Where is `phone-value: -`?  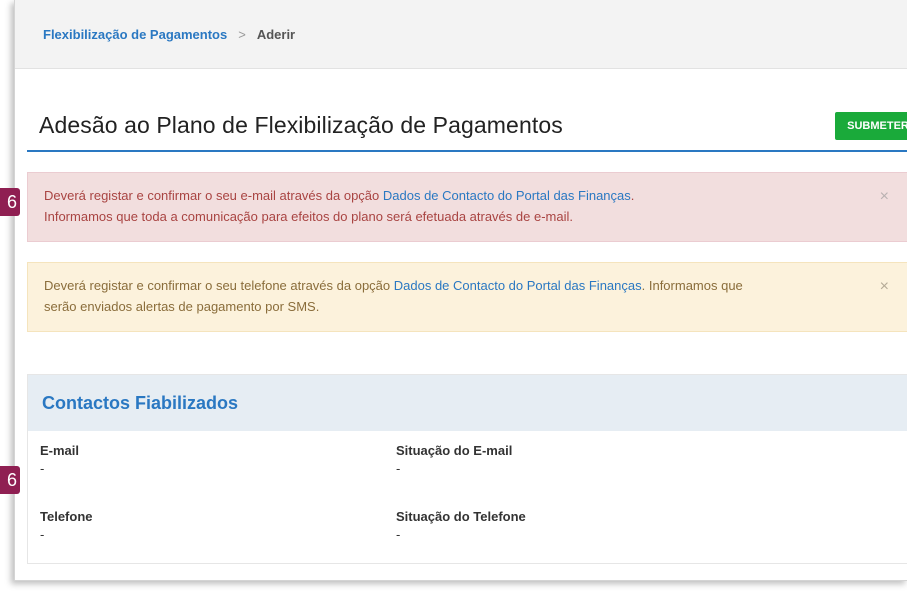
phone-value: - is located at coordinates (42, 534).